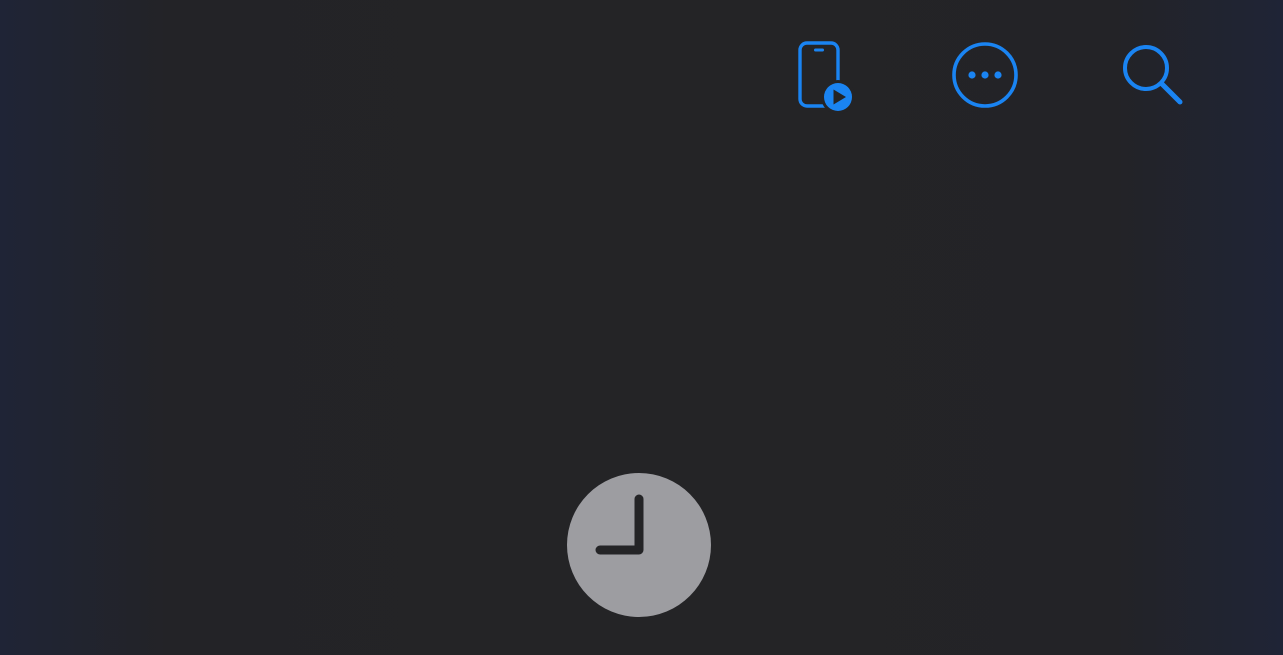 The height and width of the screenshot is (655, 1283). I want to click on more-button, so click(985, 75).